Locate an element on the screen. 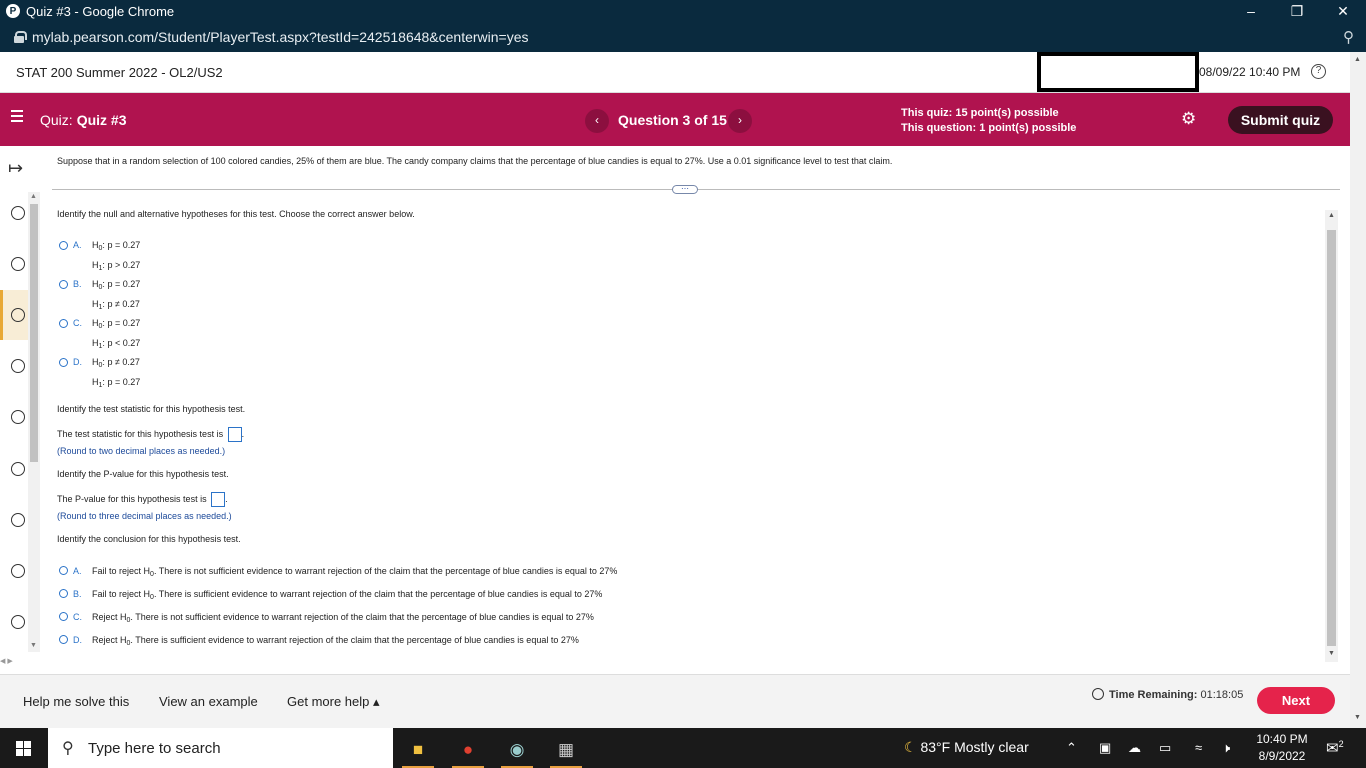 The height and width of the screenshot is (768, 1366). more-options-button: ⋯ is located at coordinates (685, 189).